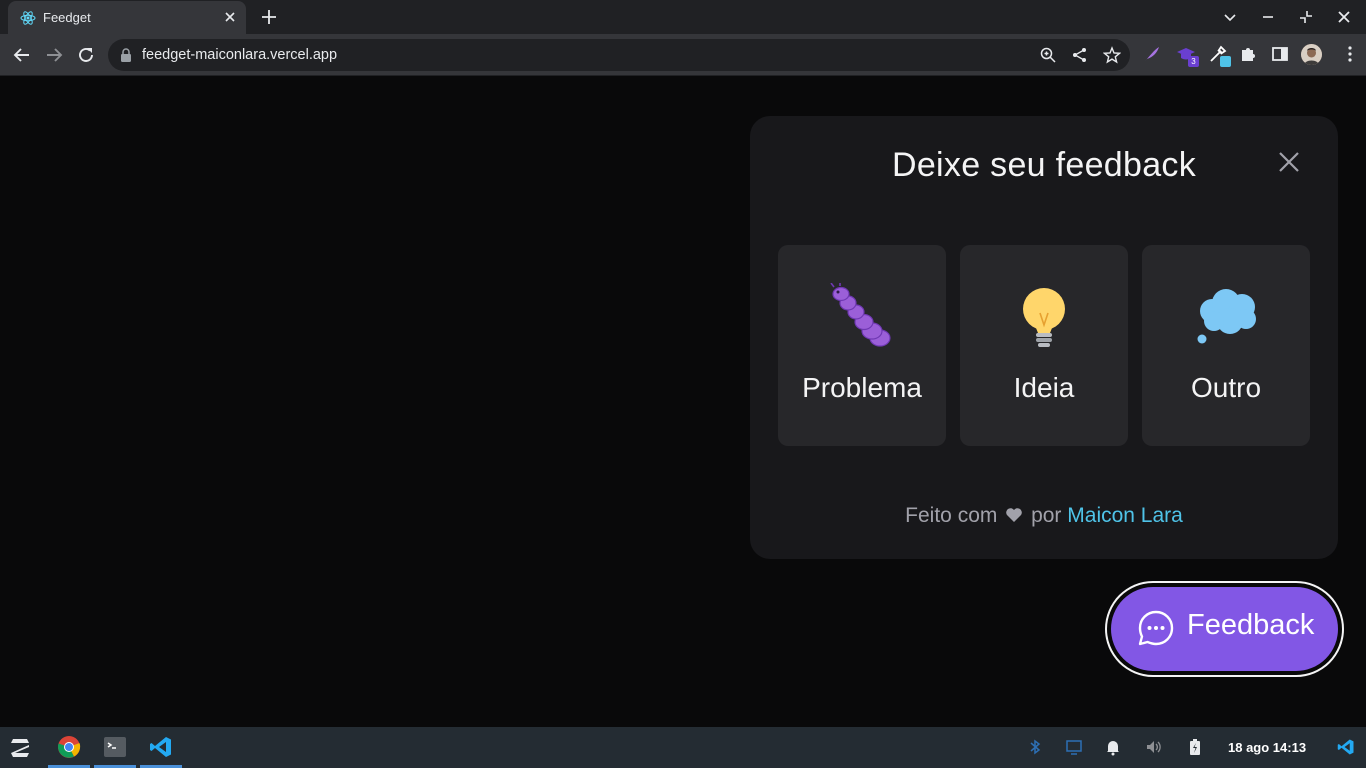  I want to click on thought-balloon-icon, so click(1226, 316).